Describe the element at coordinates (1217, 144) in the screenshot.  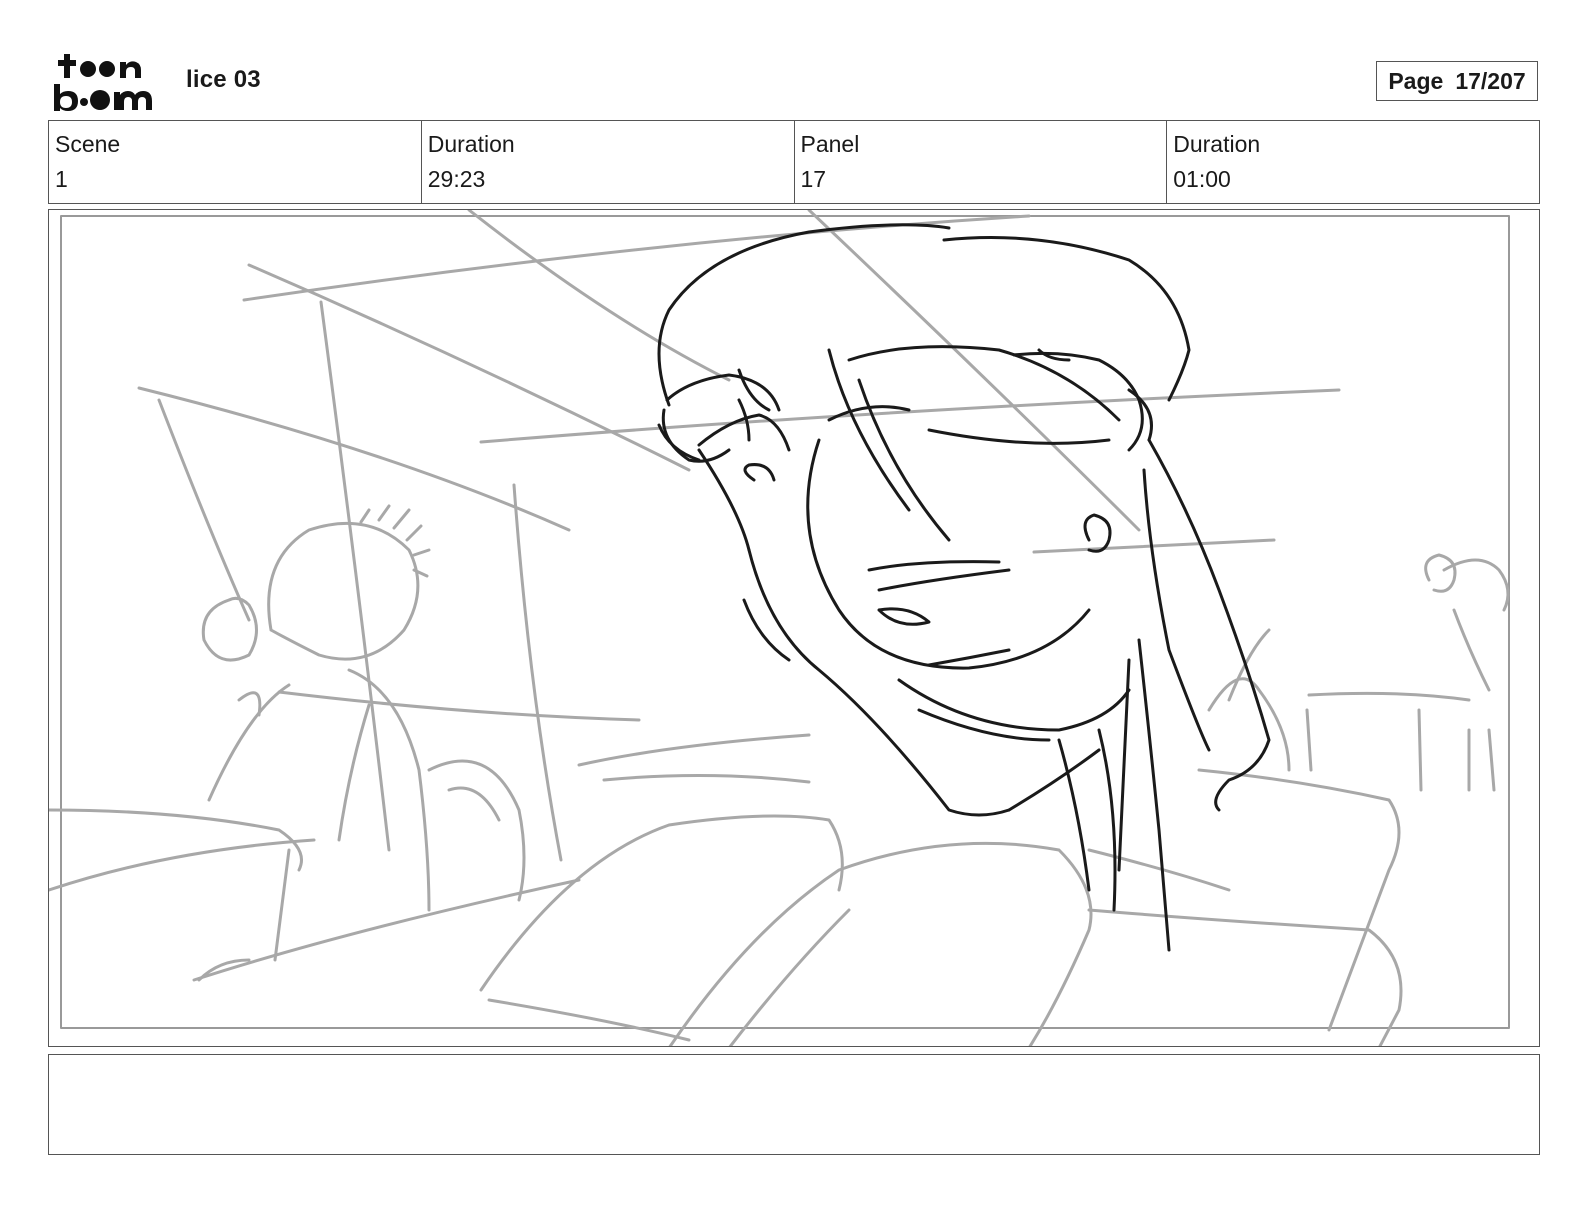
I see `panel-duration-label: Duration` at that location.